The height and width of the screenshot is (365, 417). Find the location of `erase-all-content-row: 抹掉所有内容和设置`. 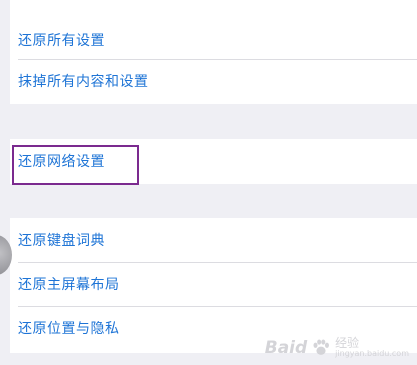

erase-all-content-row: 抹掉所有内容和设置 is located at coordinates (213, 81).